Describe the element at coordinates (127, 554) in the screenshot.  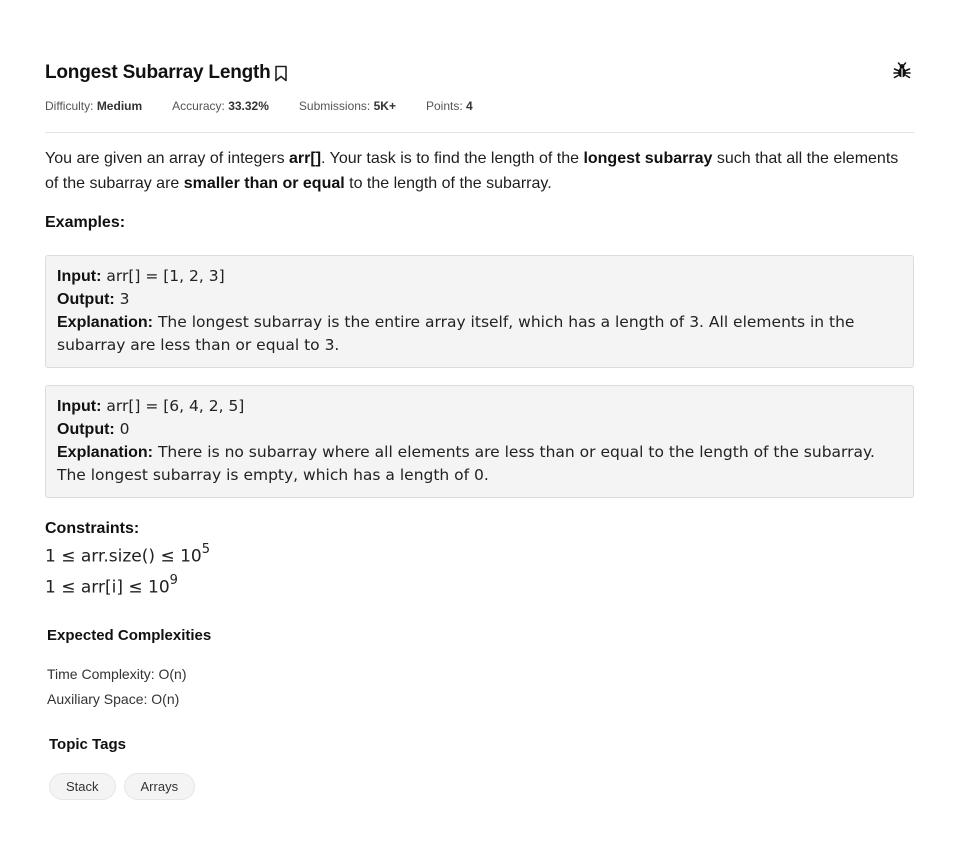
I see `constraint-line: 1 ≤ arr.size() ≤ 105` at that location.